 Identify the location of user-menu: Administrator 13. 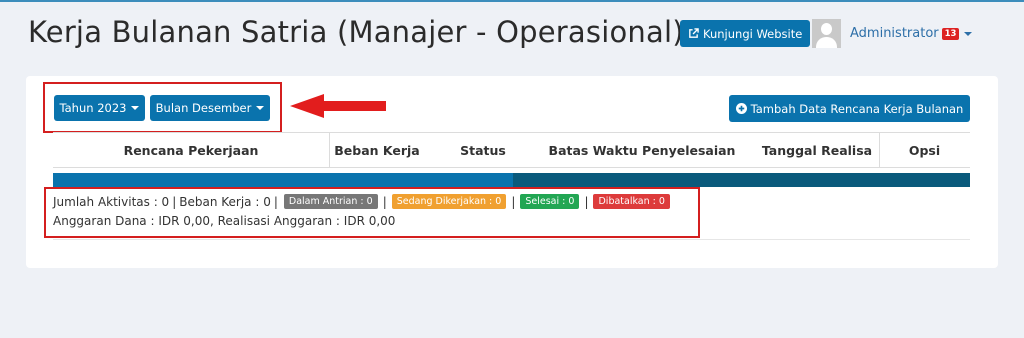
(911, 33).